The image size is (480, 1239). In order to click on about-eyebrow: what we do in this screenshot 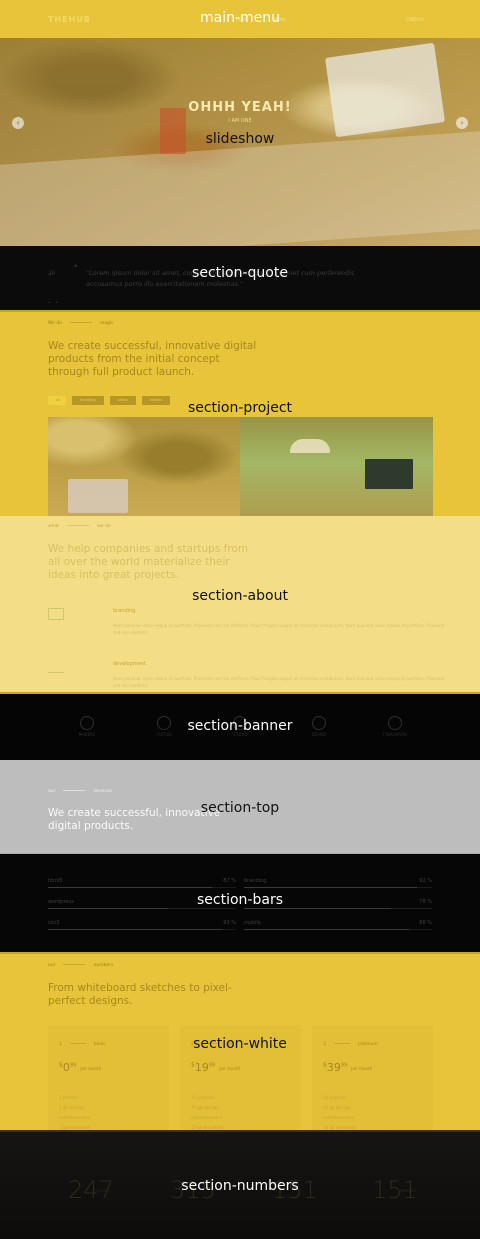, I will do `click(79, 526)`.